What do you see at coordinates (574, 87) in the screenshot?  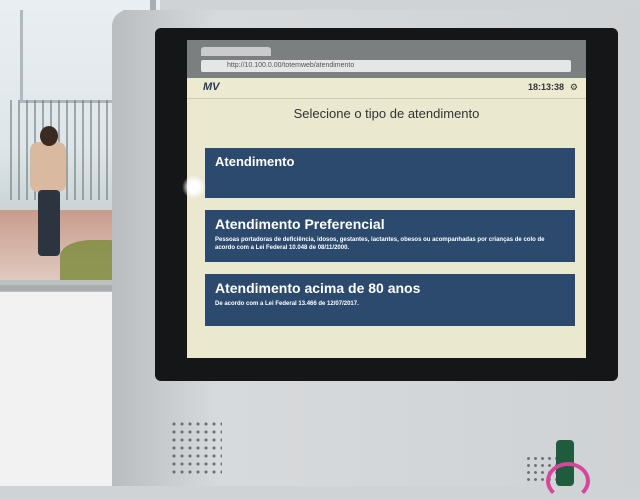 I see `settings-icon: ⚙` at bounding box center [574, 87].